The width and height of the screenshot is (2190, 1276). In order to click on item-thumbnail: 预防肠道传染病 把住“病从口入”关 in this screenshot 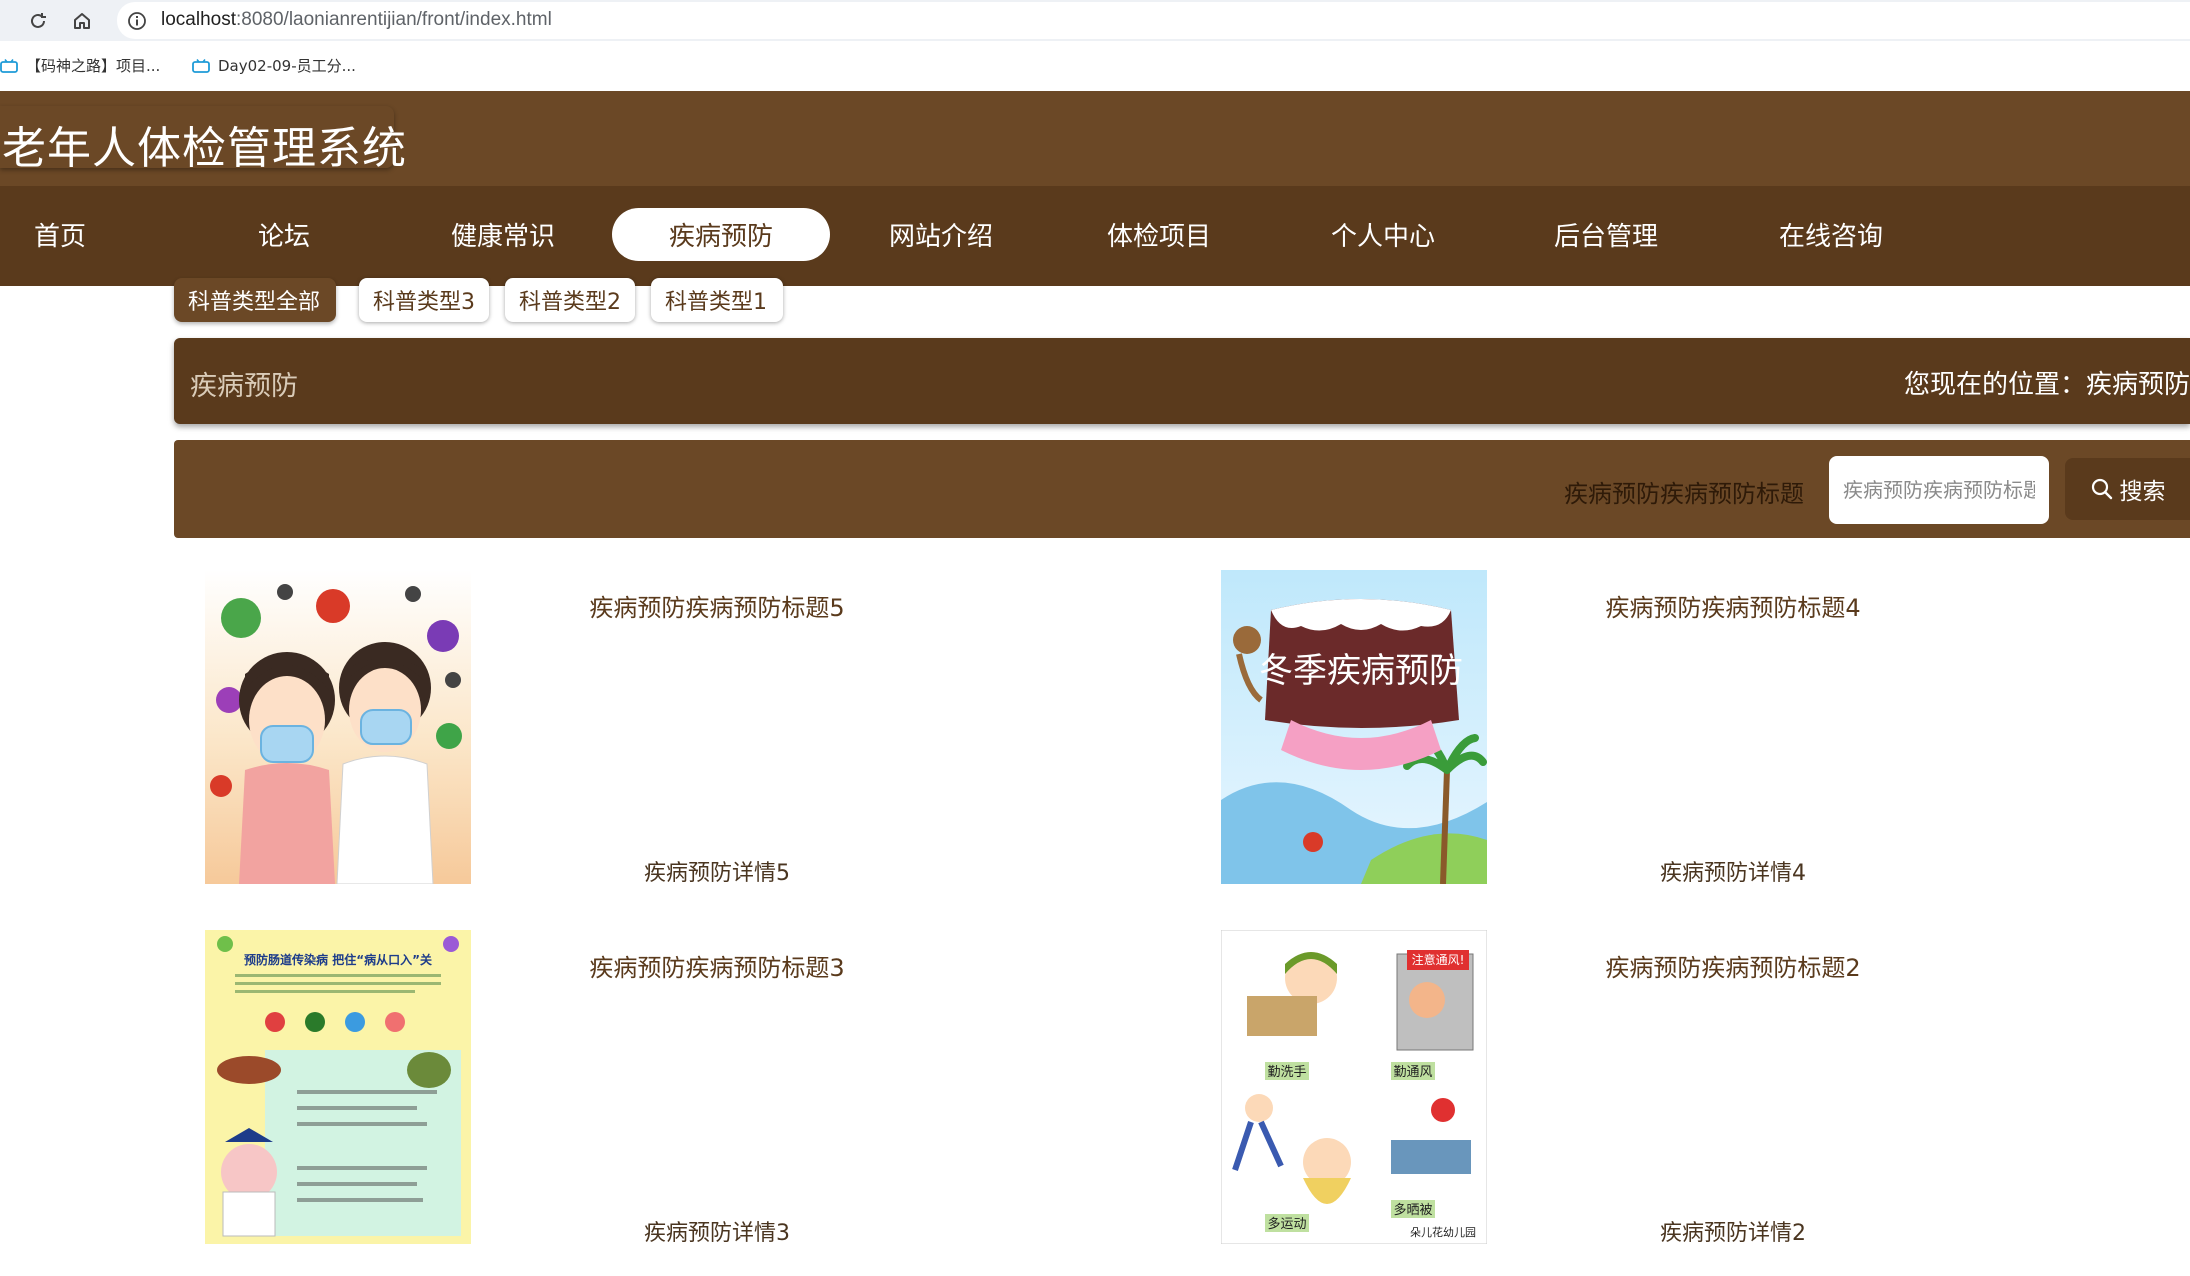, I will do `click(338, 1087)`.